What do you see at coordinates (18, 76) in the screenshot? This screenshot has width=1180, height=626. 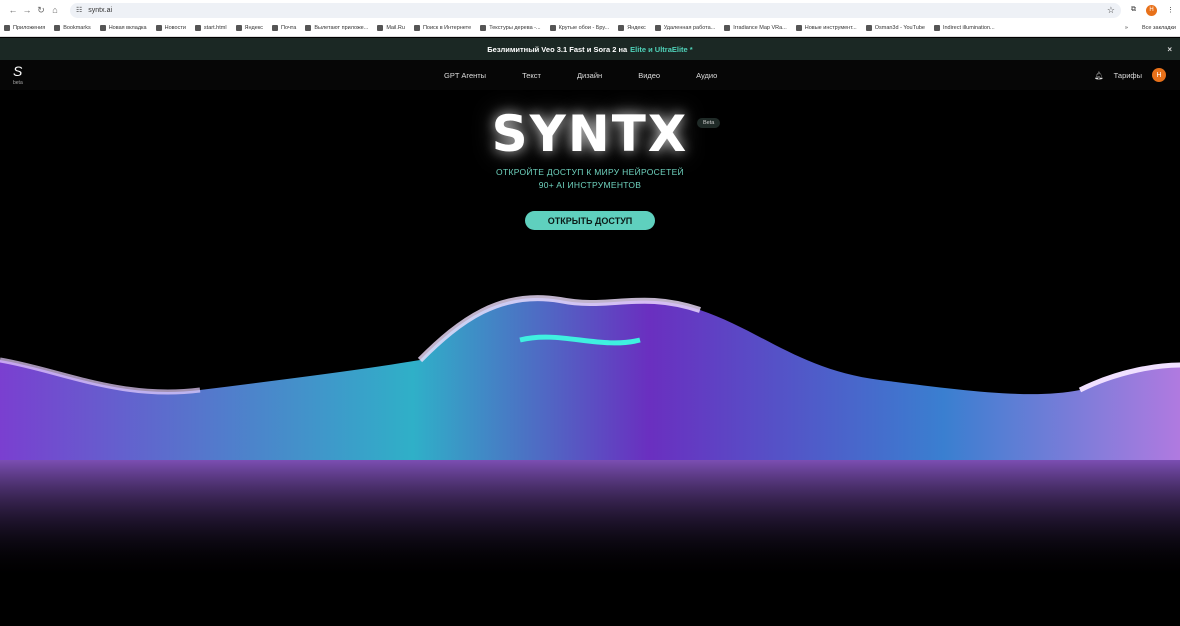 I see `logo: Sbeta` at bounding box center [18, 76].